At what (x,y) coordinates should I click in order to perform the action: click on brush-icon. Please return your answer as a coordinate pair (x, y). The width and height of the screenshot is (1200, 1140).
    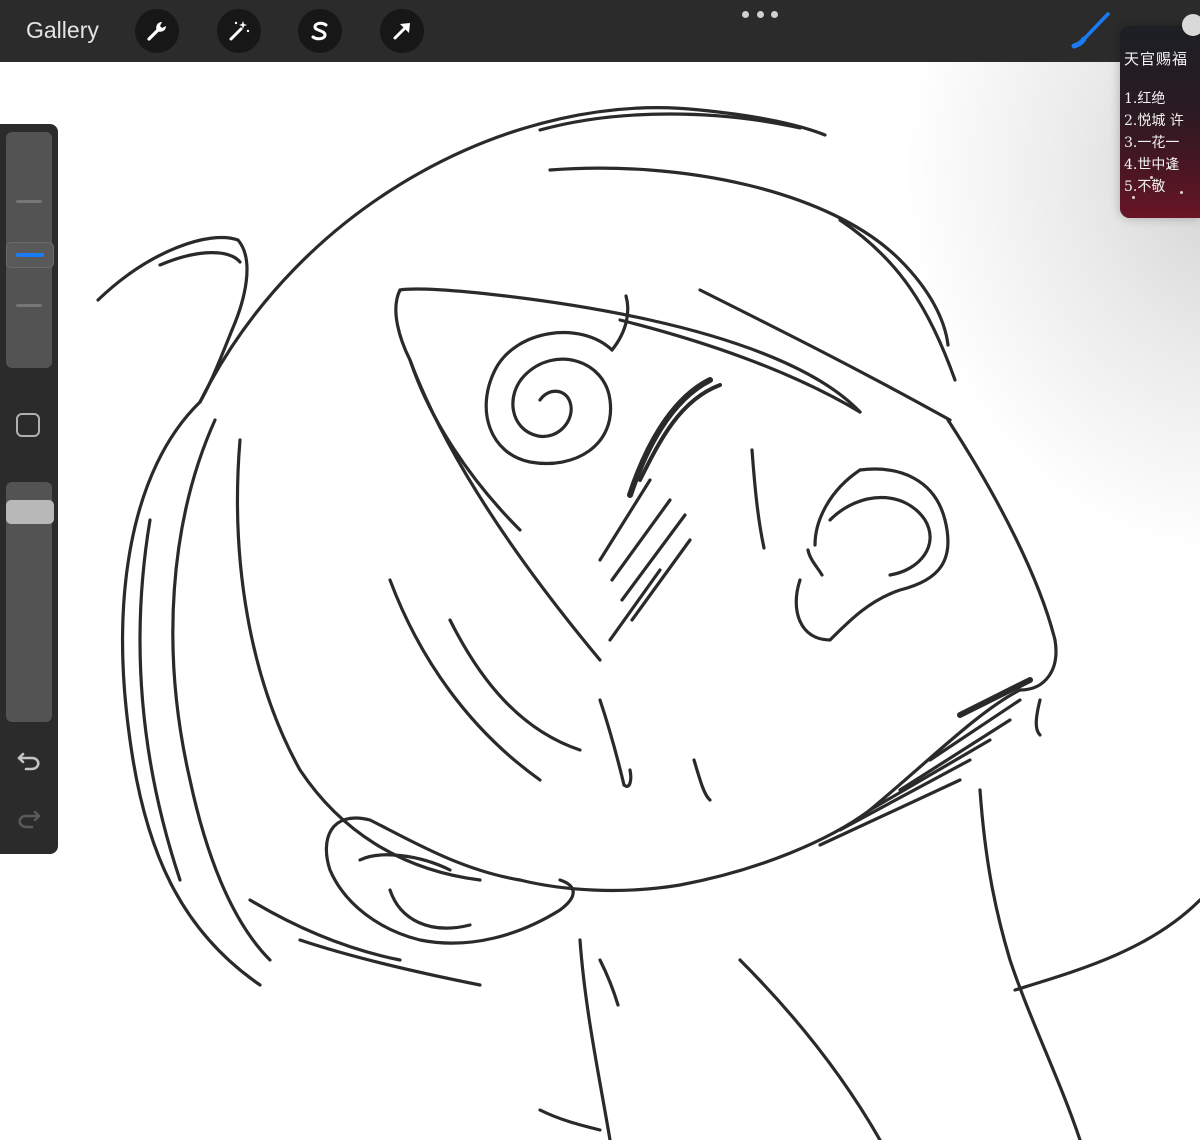
    Looking at the image, I should click on (1090, 30).